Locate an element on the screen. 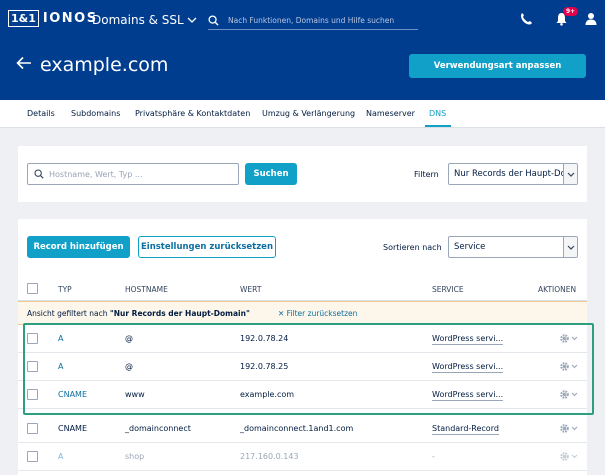 This screenshot has width=605, height=475. record-type: A is located at coordinates (60, 456).